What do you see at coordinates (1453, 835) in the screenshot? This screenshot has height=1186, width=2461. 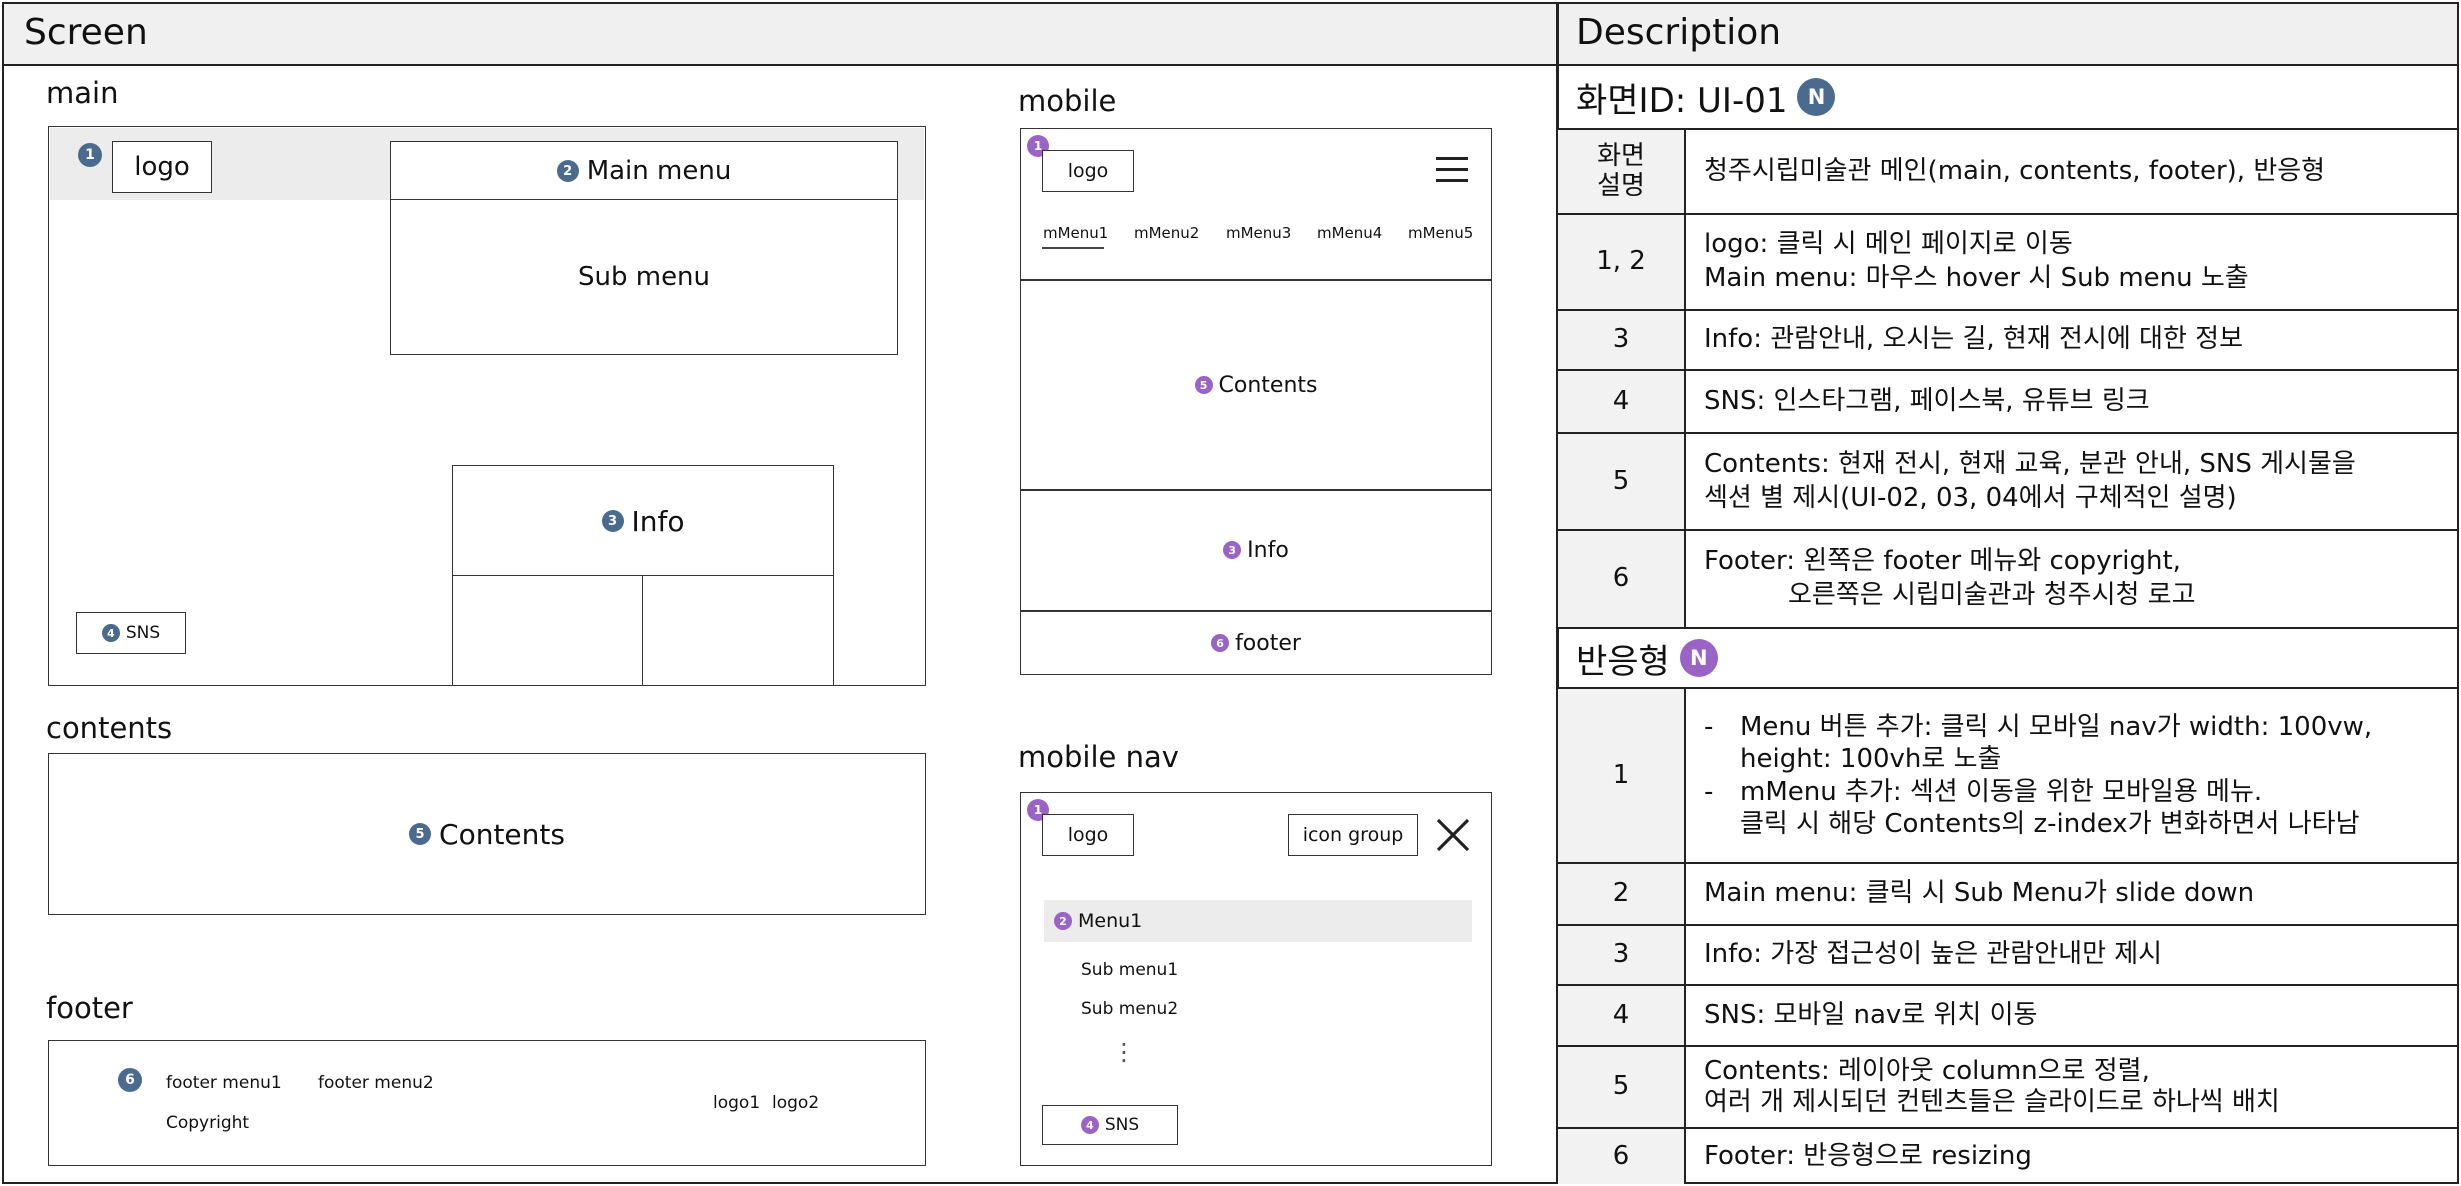 I see `close-icon` at bounding box center [1453, 835].